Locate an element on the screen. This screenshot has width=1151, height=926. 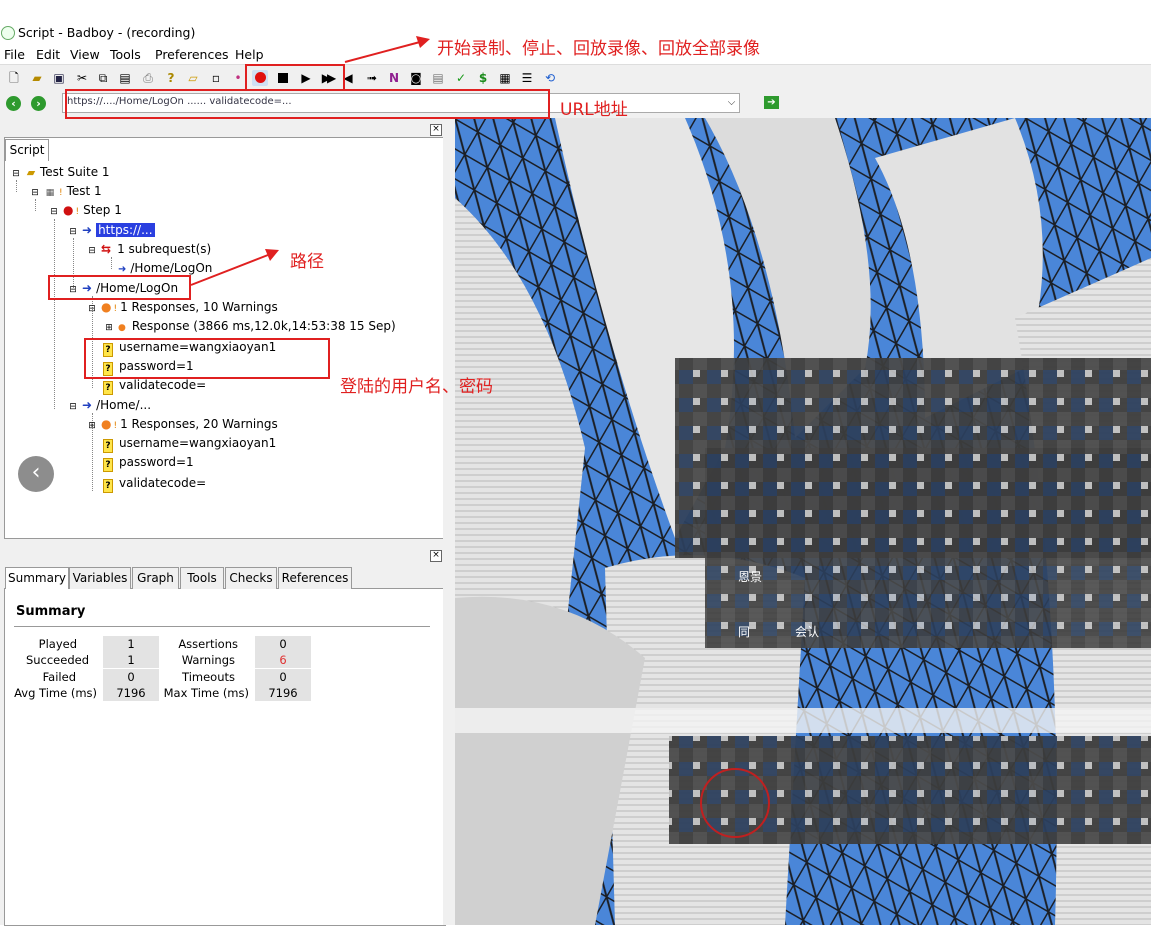
annotation-path: 路径 is located at coordinates (307, 262).